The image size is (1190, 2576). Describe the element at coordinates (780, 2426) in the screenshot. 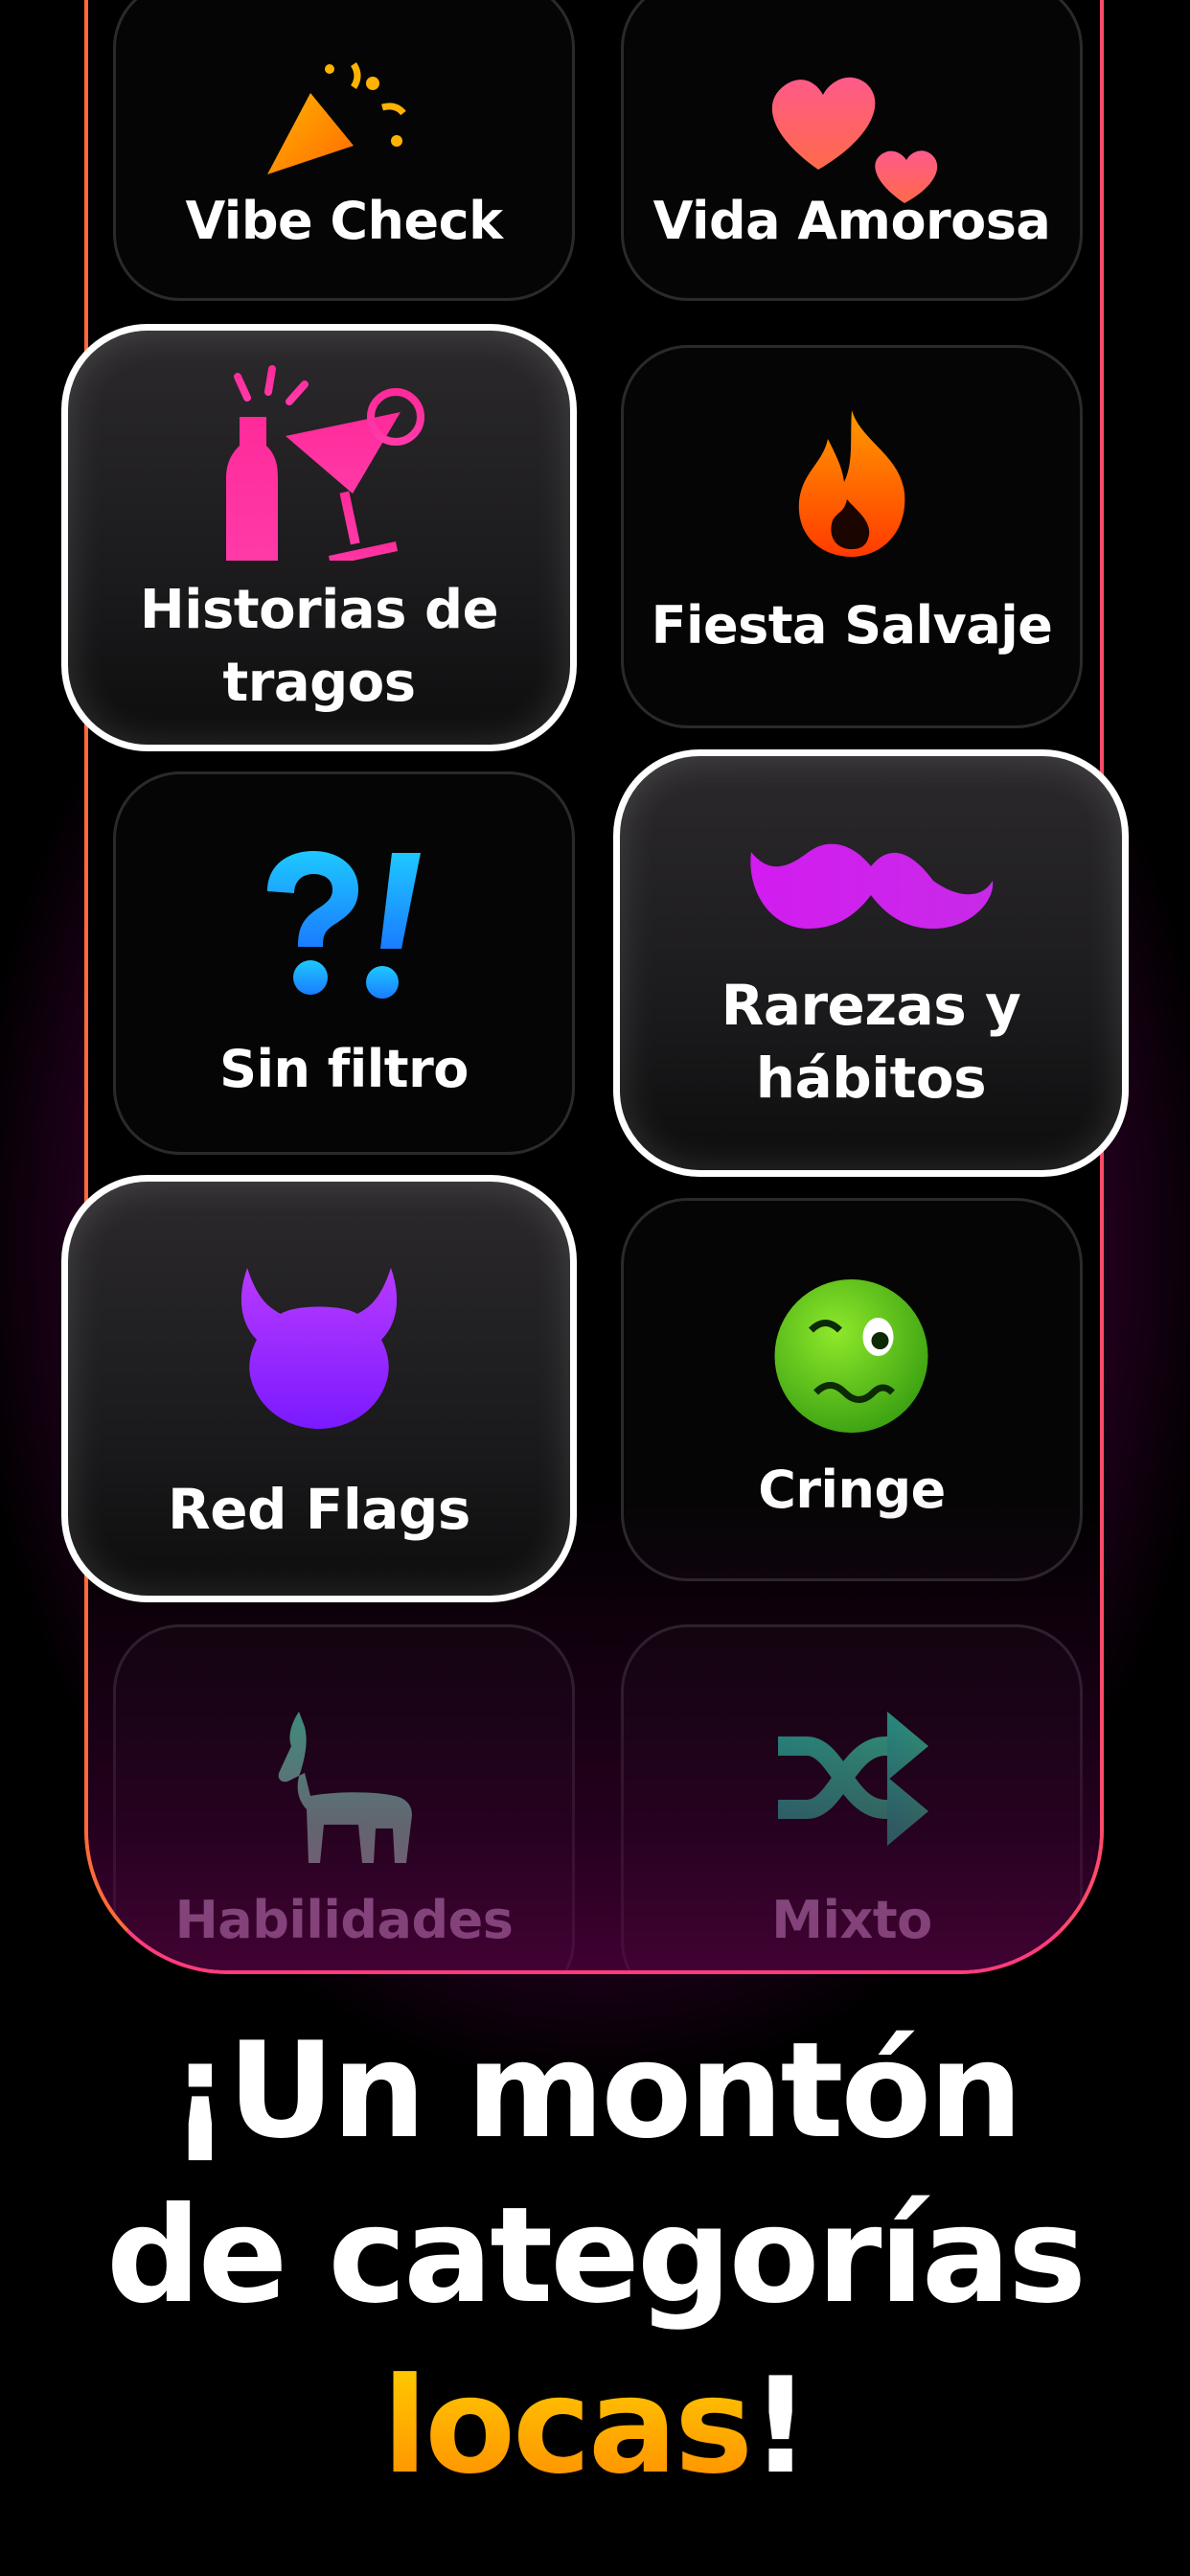

I see `headline-exclamation: !` at that location.